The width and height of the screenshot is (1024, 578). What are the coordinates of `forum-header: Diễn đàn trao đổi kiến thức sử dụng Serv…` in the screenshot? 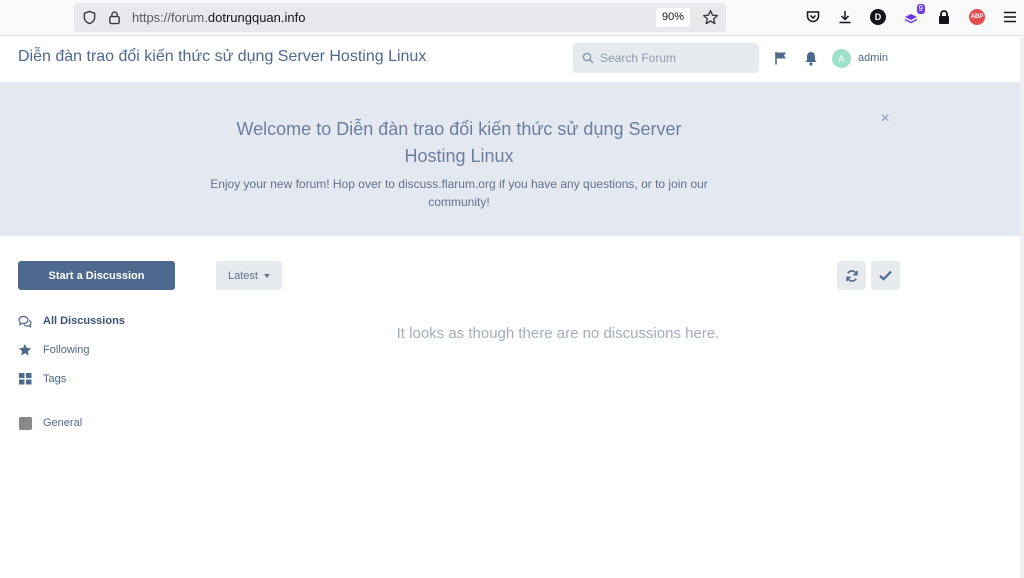 It's located at (512, 58).